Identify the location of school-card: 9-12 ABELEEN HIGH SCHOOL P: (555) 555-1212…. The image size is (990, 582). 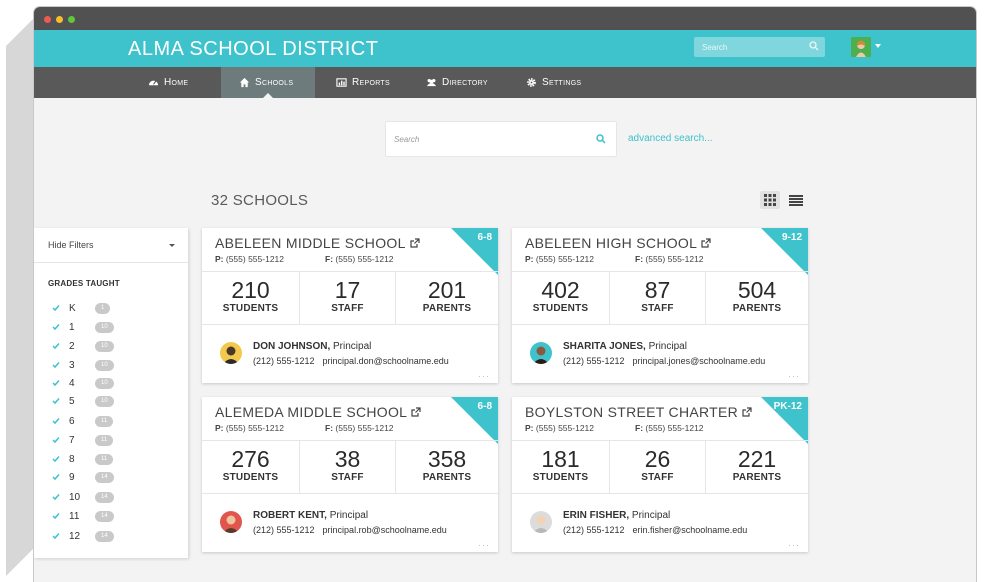
(660, 305).